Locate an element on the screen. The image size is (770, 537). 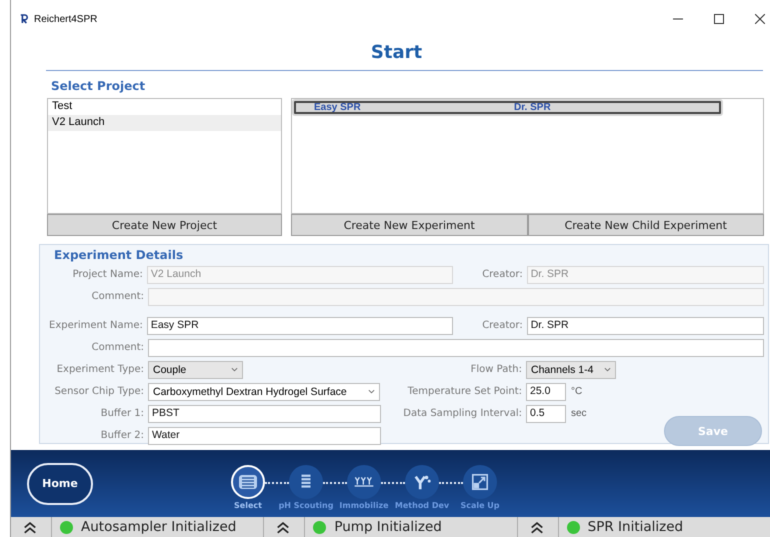
home-button: Home is located at coordinates (60, 483).